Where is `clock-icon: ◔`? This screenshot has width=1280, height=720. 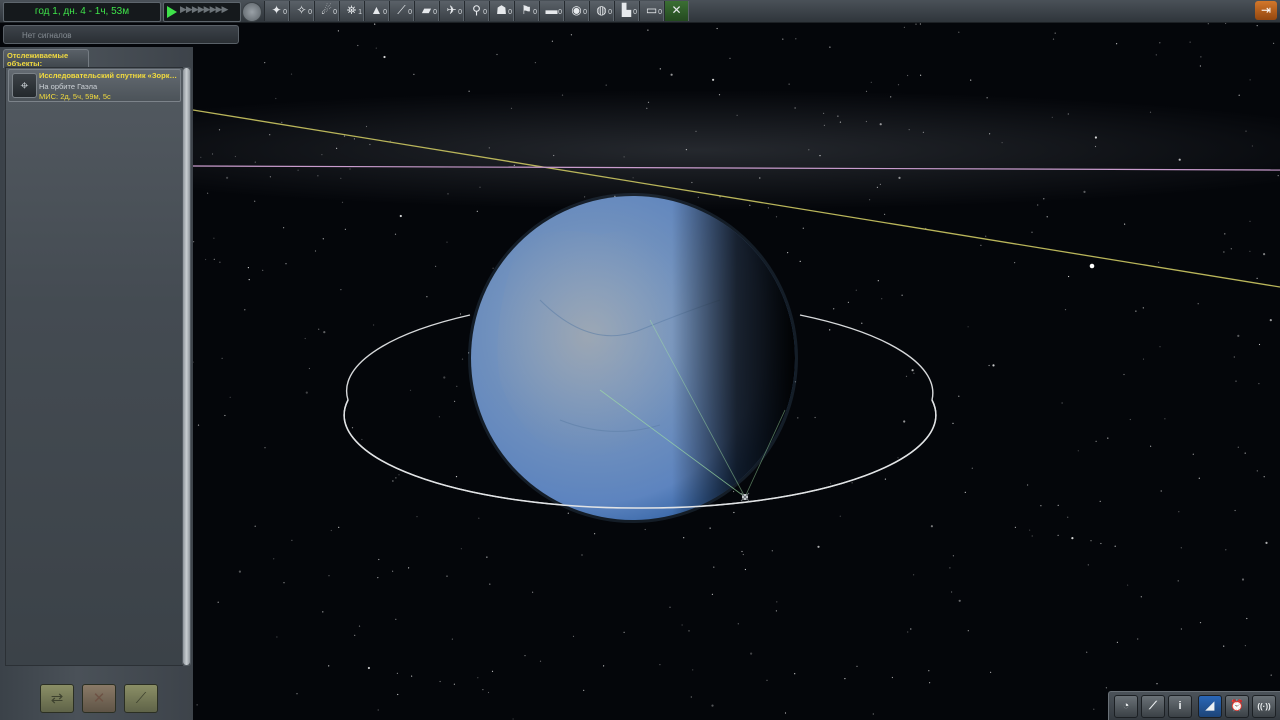 clock-icon: ◔ is located at coordinates (1126, 706).